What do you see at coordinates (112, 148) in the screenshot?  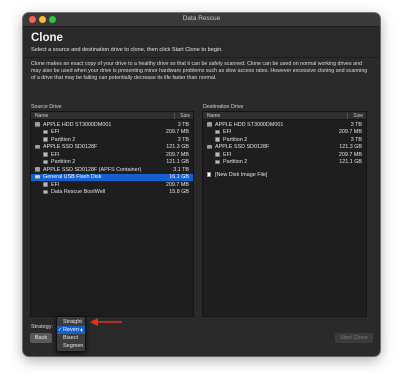 I see `source-row-apple-ssd: APPLE SSD SD0128F 121.3 GB` at bounding box center [112, 148].